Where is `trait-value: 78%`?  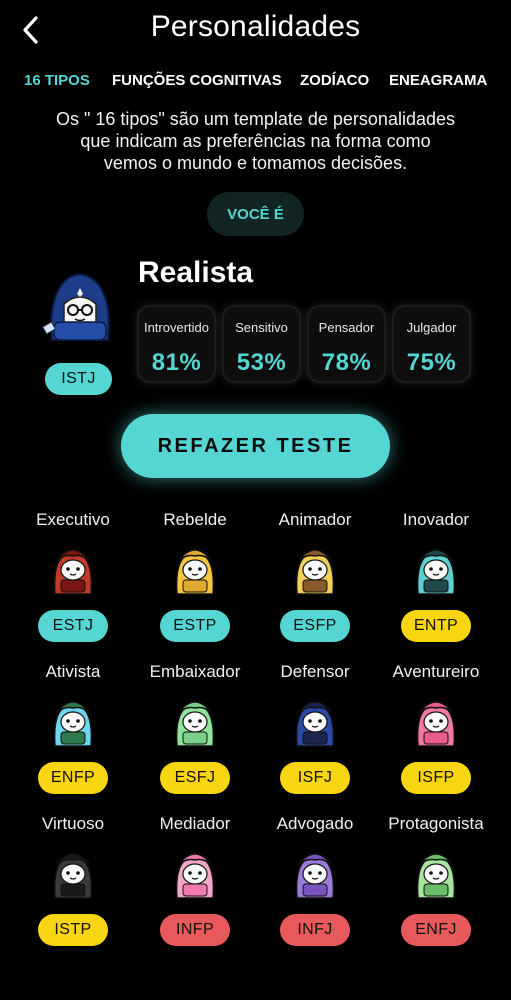 trait-value: 78% is located at coordinates (346, 362).